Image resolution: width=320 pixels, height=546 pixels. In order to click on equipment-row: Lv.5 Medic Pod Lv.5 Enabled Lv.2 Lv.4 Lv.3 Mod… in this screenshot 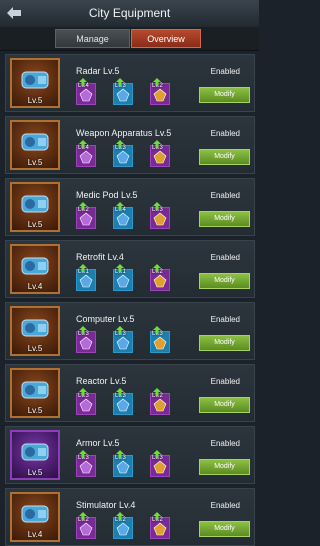, I will do `click(130, 207)`.